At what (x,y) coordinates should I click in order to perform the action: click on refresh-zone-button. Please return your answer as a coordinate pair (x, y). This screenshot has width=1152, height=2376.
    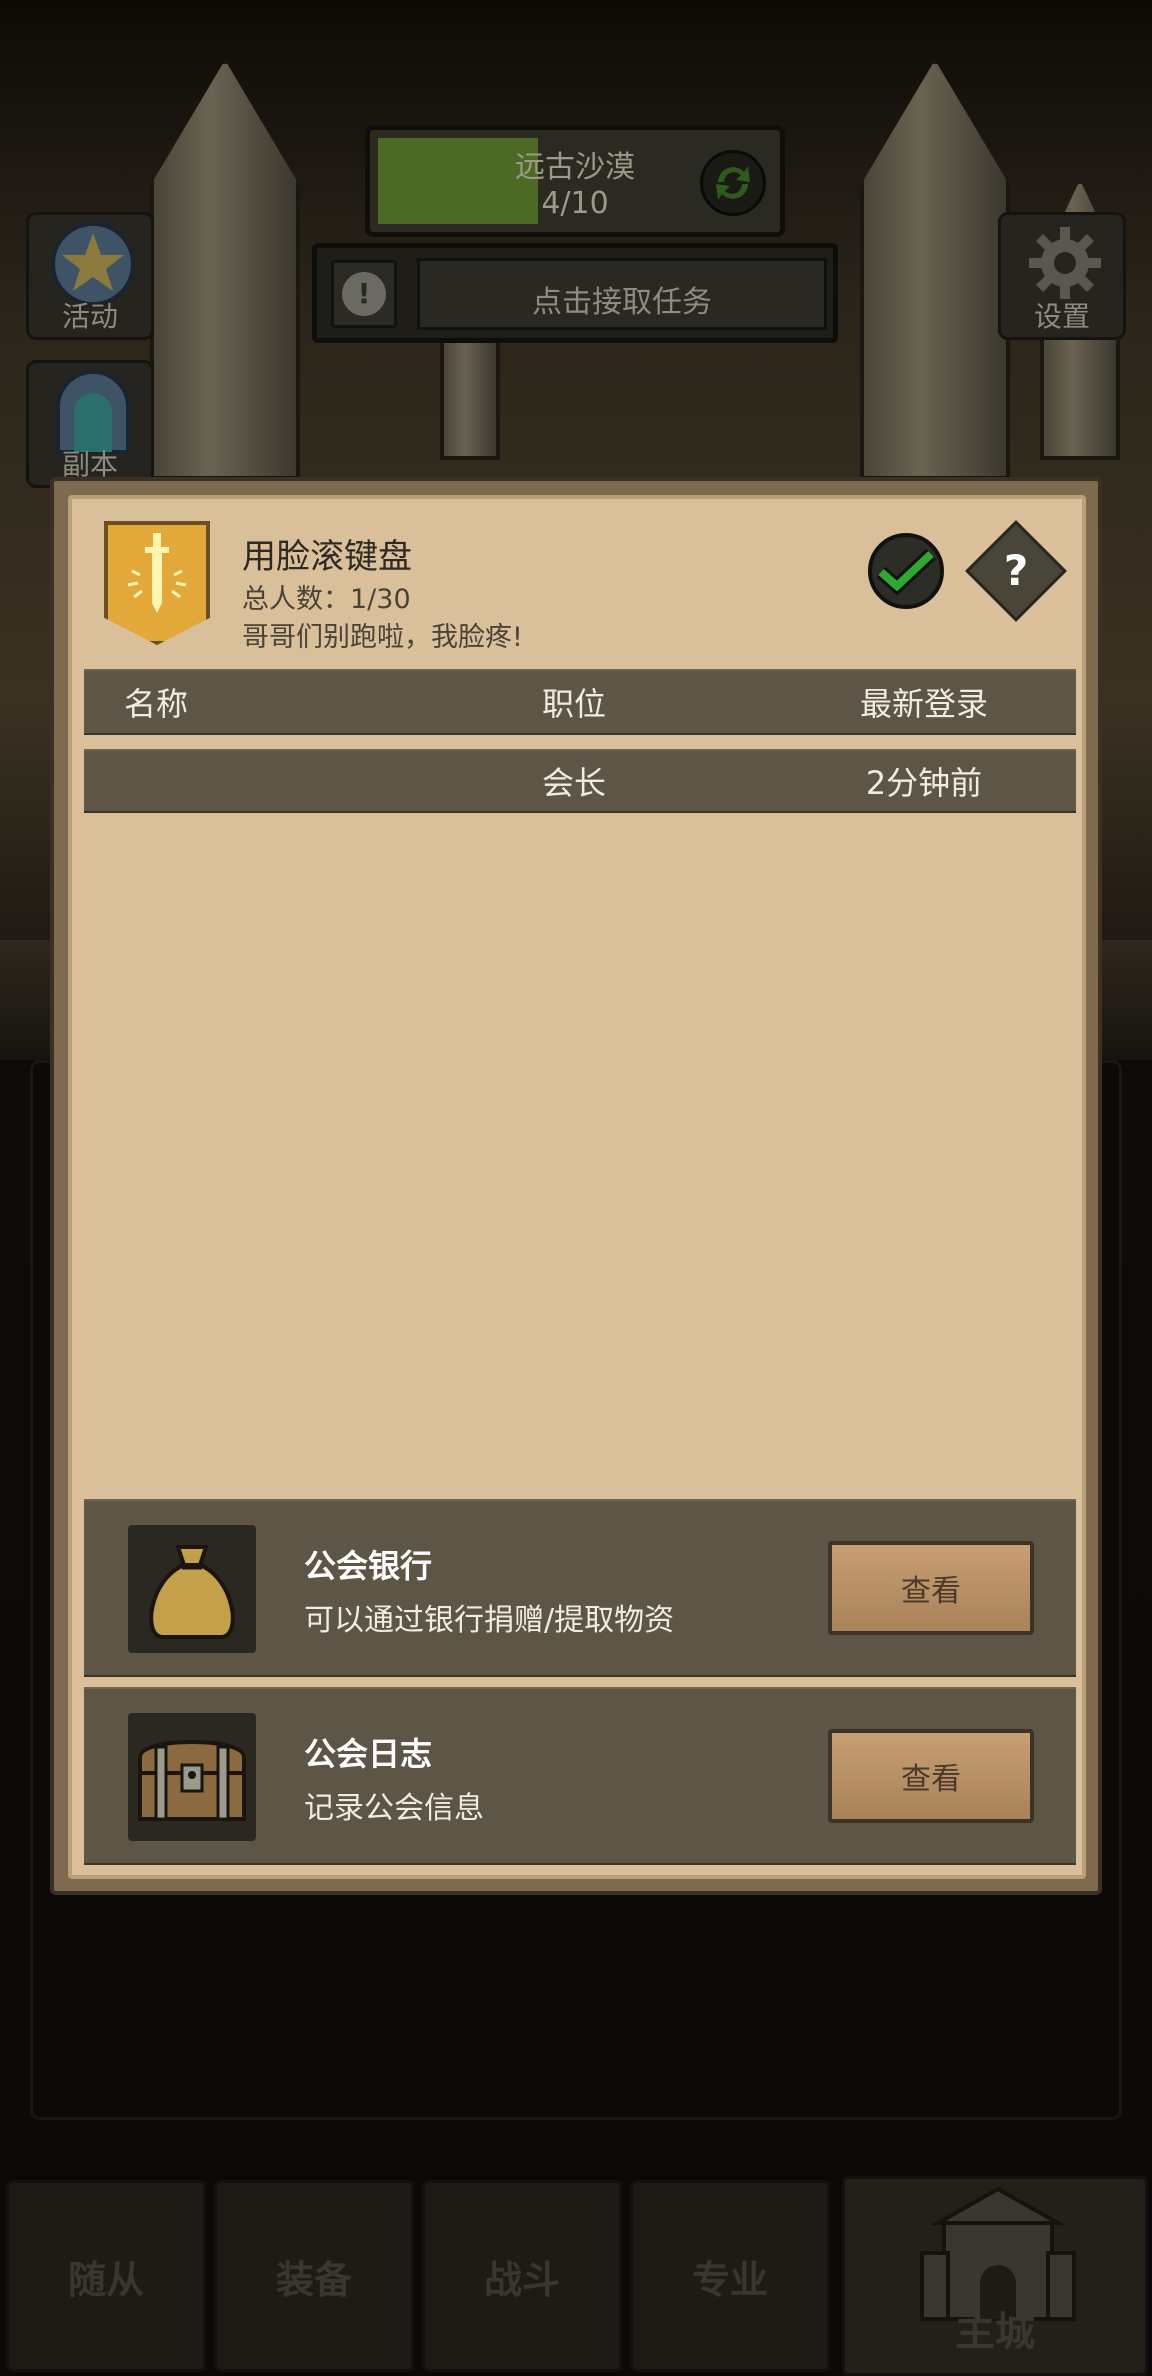
    Looking at the image, I should click on (733, 183).